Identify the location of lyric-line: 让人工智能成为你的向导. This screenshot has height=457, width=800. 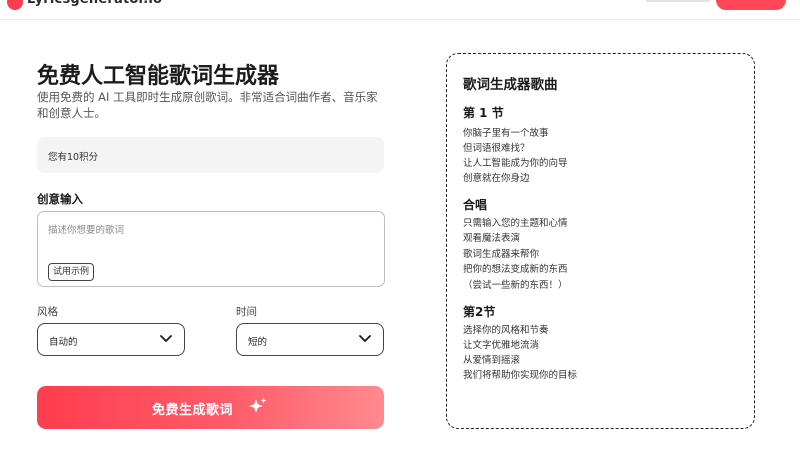
(515, 163).